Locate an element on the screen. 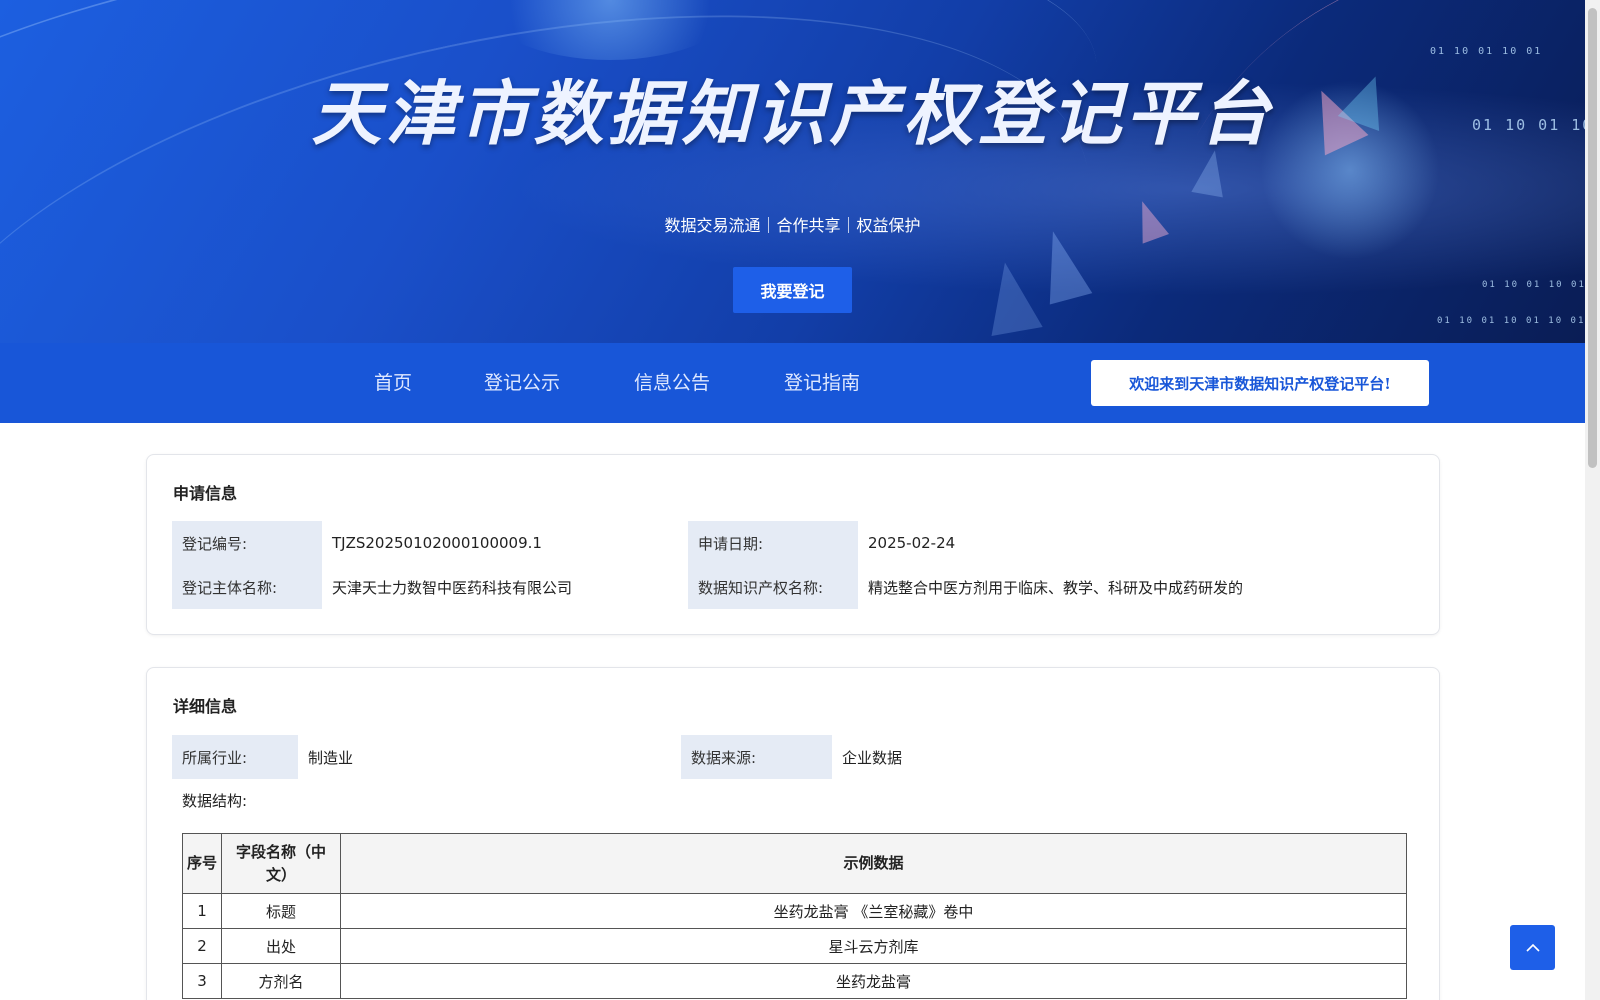 The width and height of the screenshot is (1600, 1000). column-header-index: 序号 is located at coordinates (202, 863).